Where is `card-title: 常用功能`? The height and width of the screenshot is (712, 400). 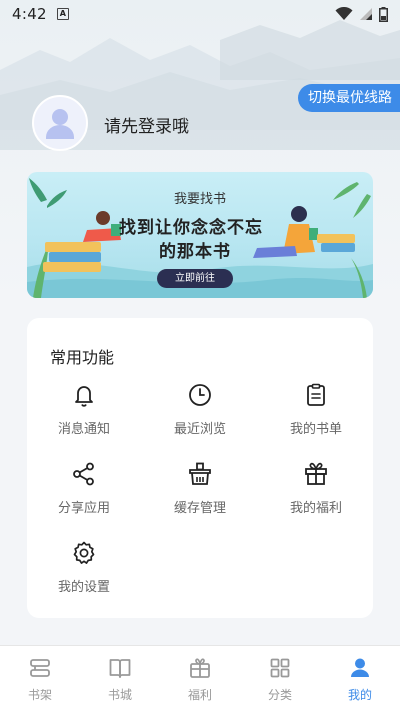 card-title: 常用功能 is located at coordinates (82, 357).